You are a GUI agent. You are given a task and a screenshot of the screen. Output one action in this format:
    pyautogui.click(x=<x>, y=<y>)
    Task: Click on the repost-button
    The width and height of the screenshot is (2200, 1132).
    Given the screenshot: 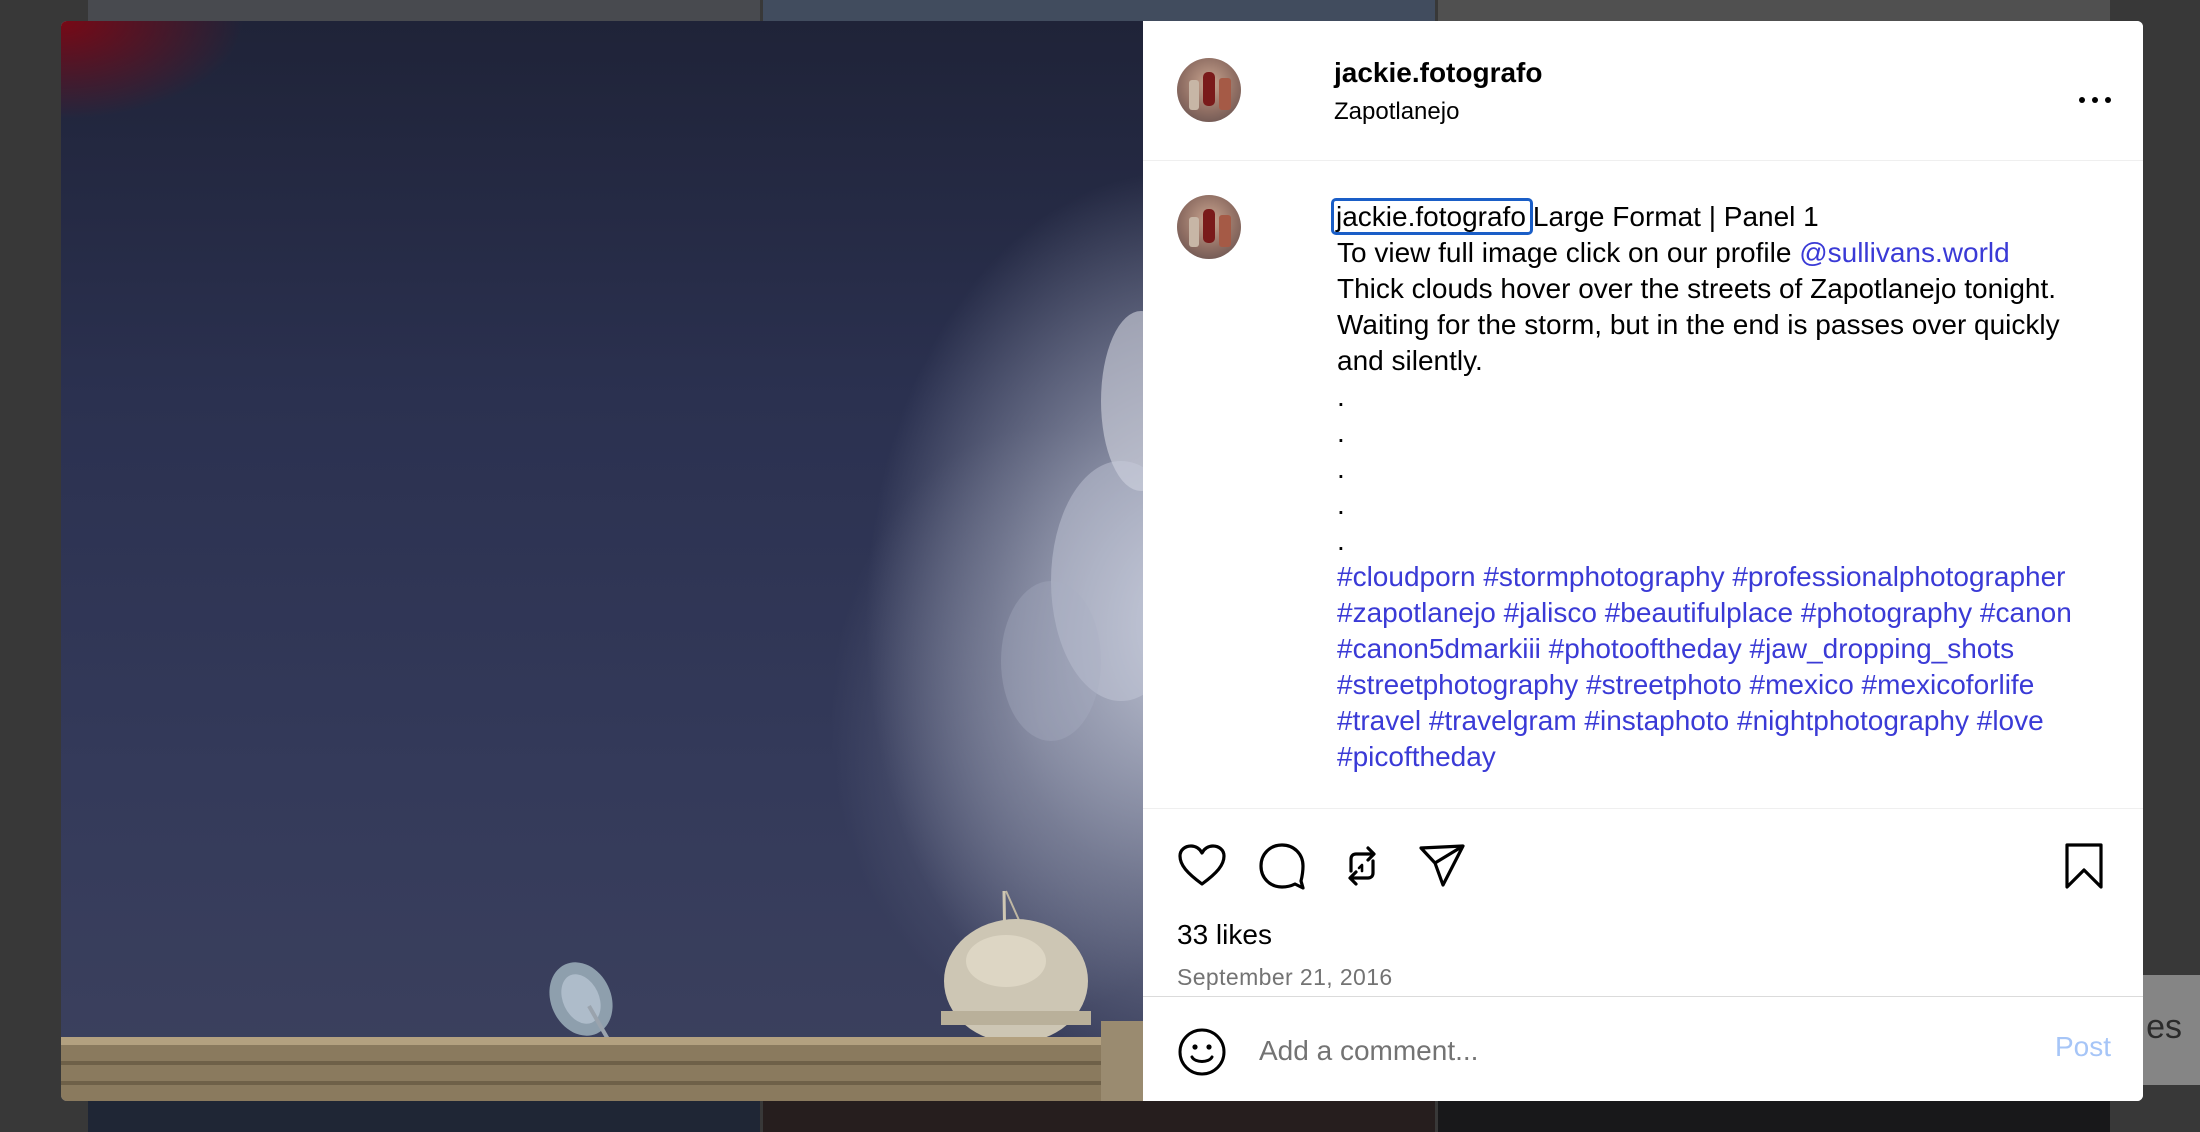 What is the action you would take?
    pyautogui.click(x=1362, y=866)
    